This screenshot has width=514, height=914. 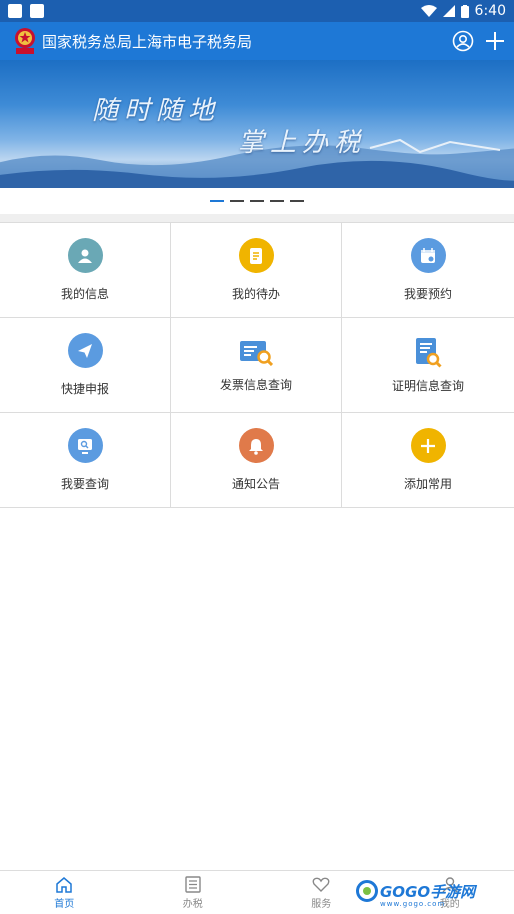 I want to click on grid-item-label: 添加常用, so click(x=427, y=484).